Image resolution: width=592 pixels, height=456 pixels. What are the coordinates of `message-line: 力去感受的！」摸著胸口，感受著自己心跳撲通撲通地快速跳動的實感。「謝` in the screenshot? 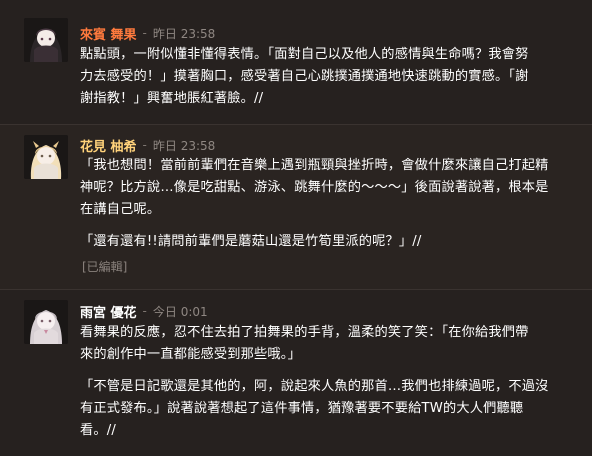 It's located at (304, 76).